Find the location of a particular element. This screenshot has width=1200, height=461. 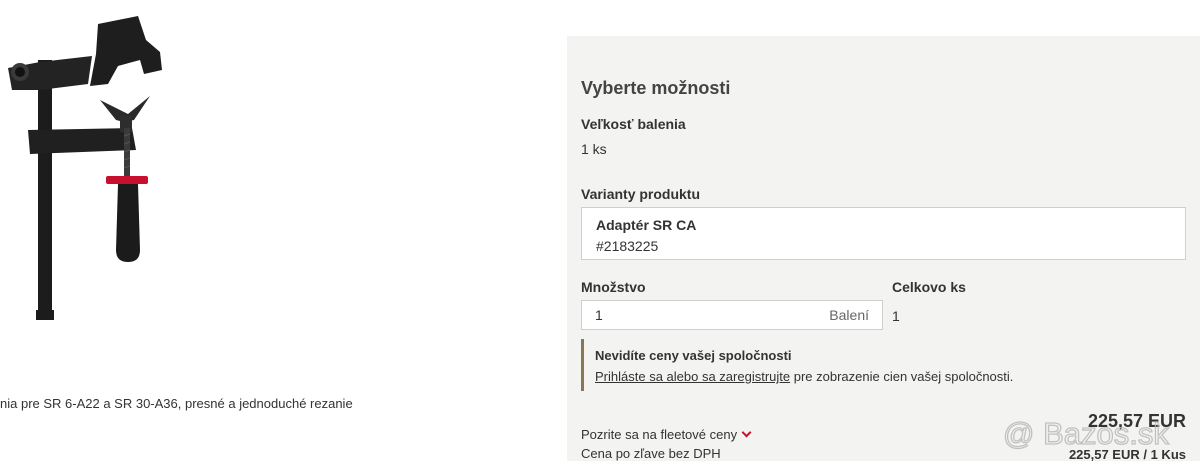

watermark-text: @ Bazos.sk is located at coordinates (1086, 433).